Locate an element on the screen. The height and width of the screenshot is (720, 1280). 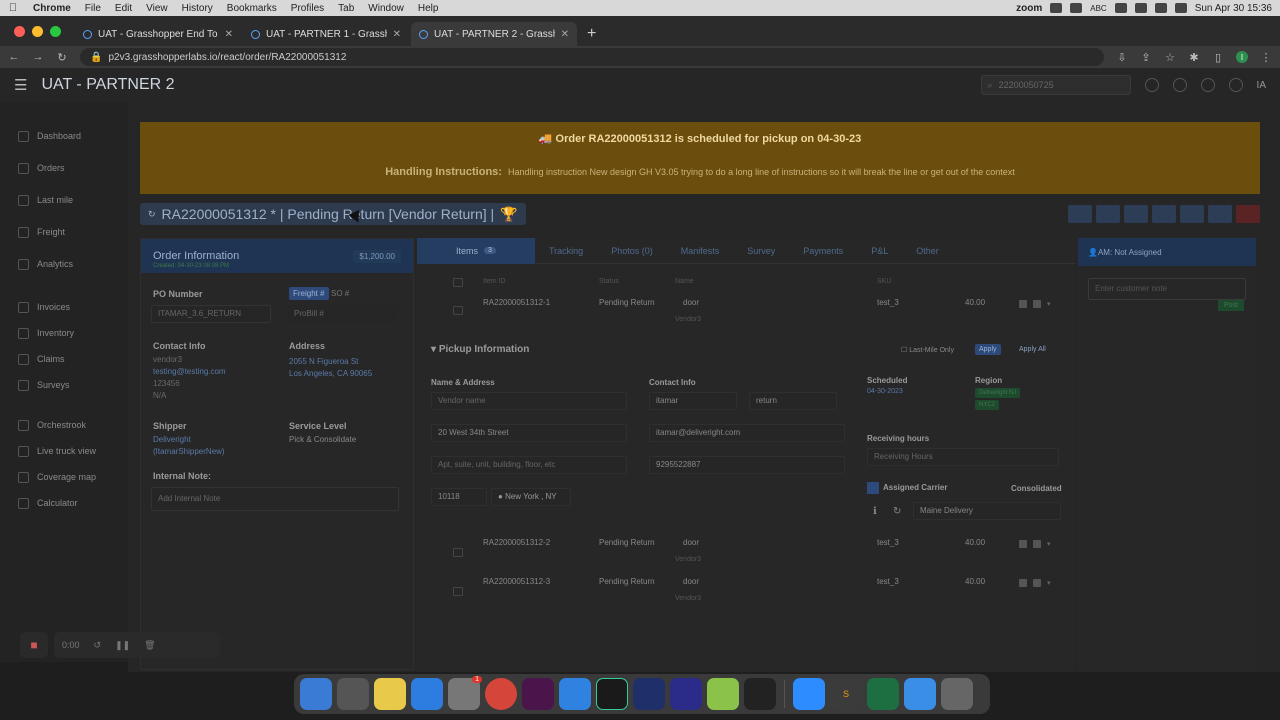
launchpad-icon is located at coordinates (353, 694).